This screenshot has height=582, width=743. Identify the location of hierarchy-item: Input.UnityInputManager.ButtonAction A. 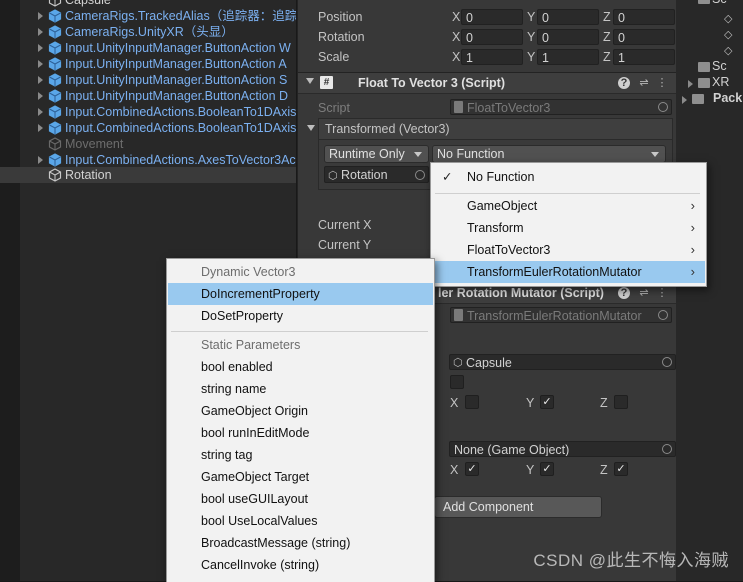
(148, 64).